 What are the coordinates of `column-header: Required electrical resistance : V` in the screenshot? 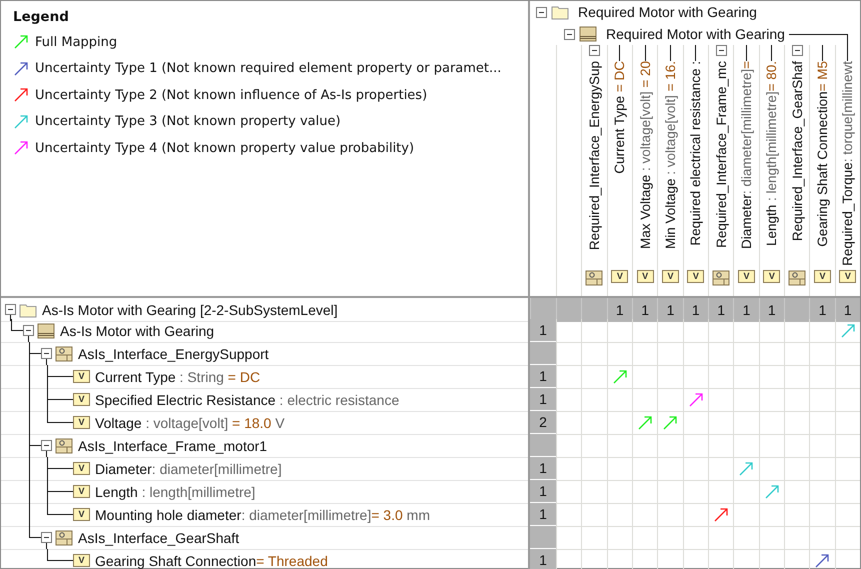 It's located at (695, 170).